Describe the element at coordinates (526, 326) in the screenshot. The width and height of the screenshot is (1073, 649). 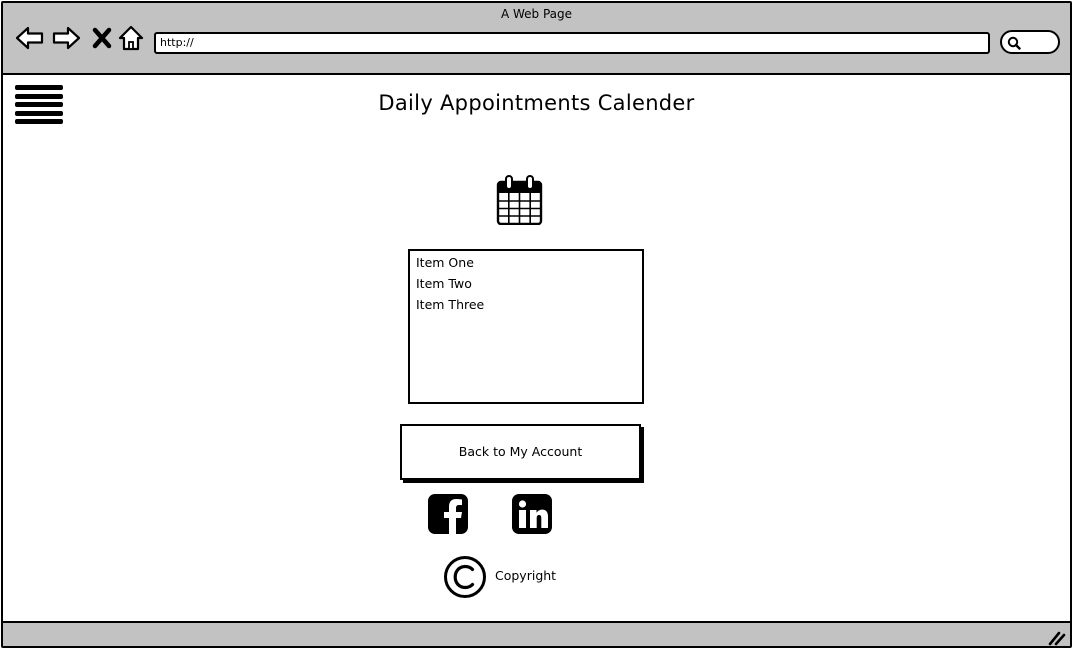
I see `appointments-list: Item One Item Two Item Three` at that location.